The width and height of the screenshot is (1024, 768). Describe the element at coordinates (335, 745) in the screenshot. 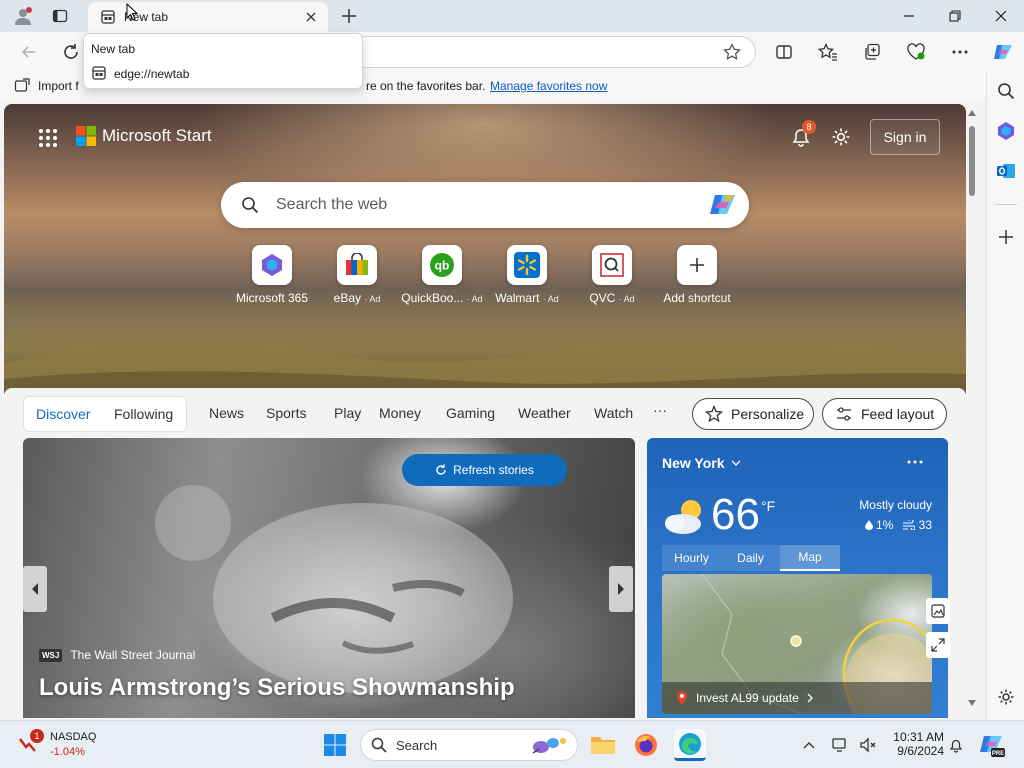

I see `start-button` at that location.